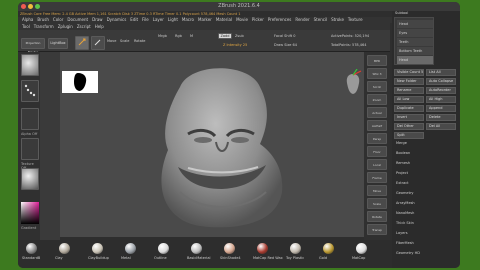 This screenshot has height=270, width=480. What do you see at coordinates (30, 179) in the screenshot?
I see `material-slot` at bounding box center [30, 179].